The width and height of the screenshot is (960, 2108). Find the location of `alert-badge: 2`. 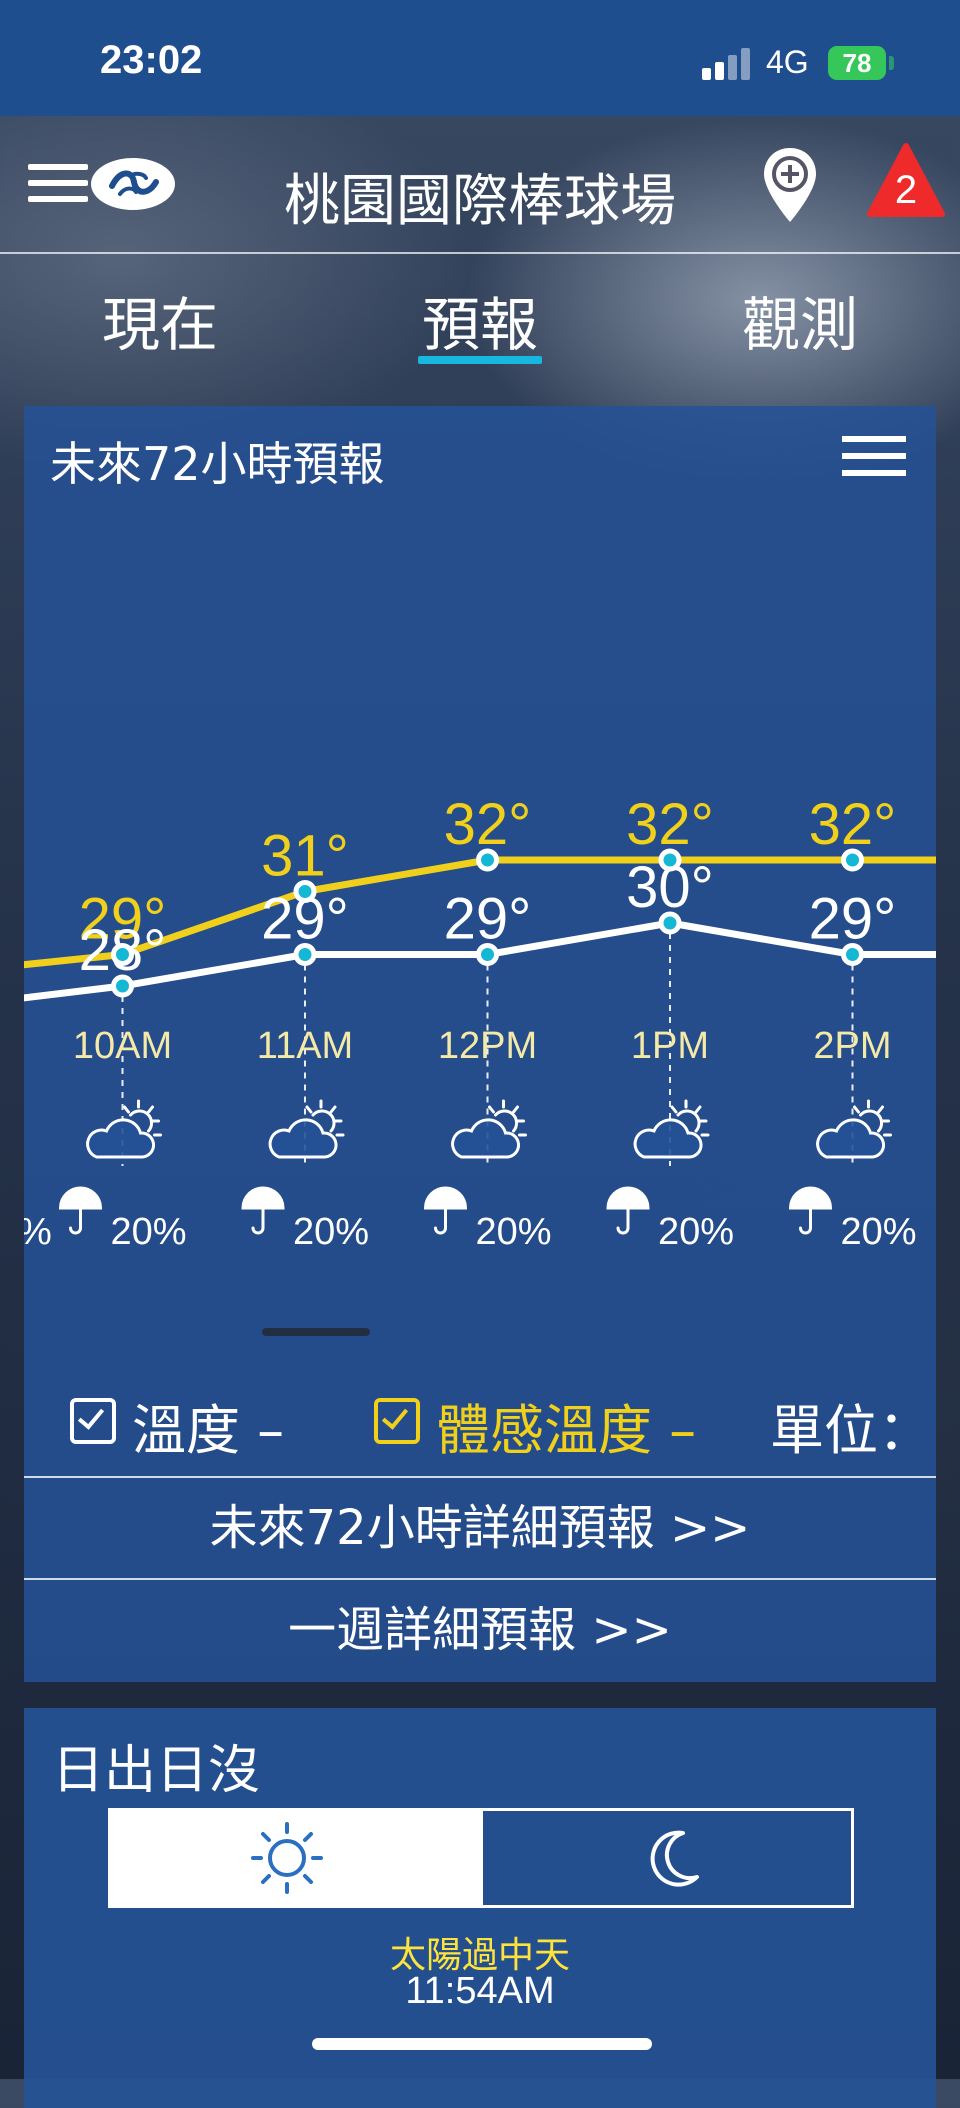

alert-badge: 2 is located at coordinates (906, 182).